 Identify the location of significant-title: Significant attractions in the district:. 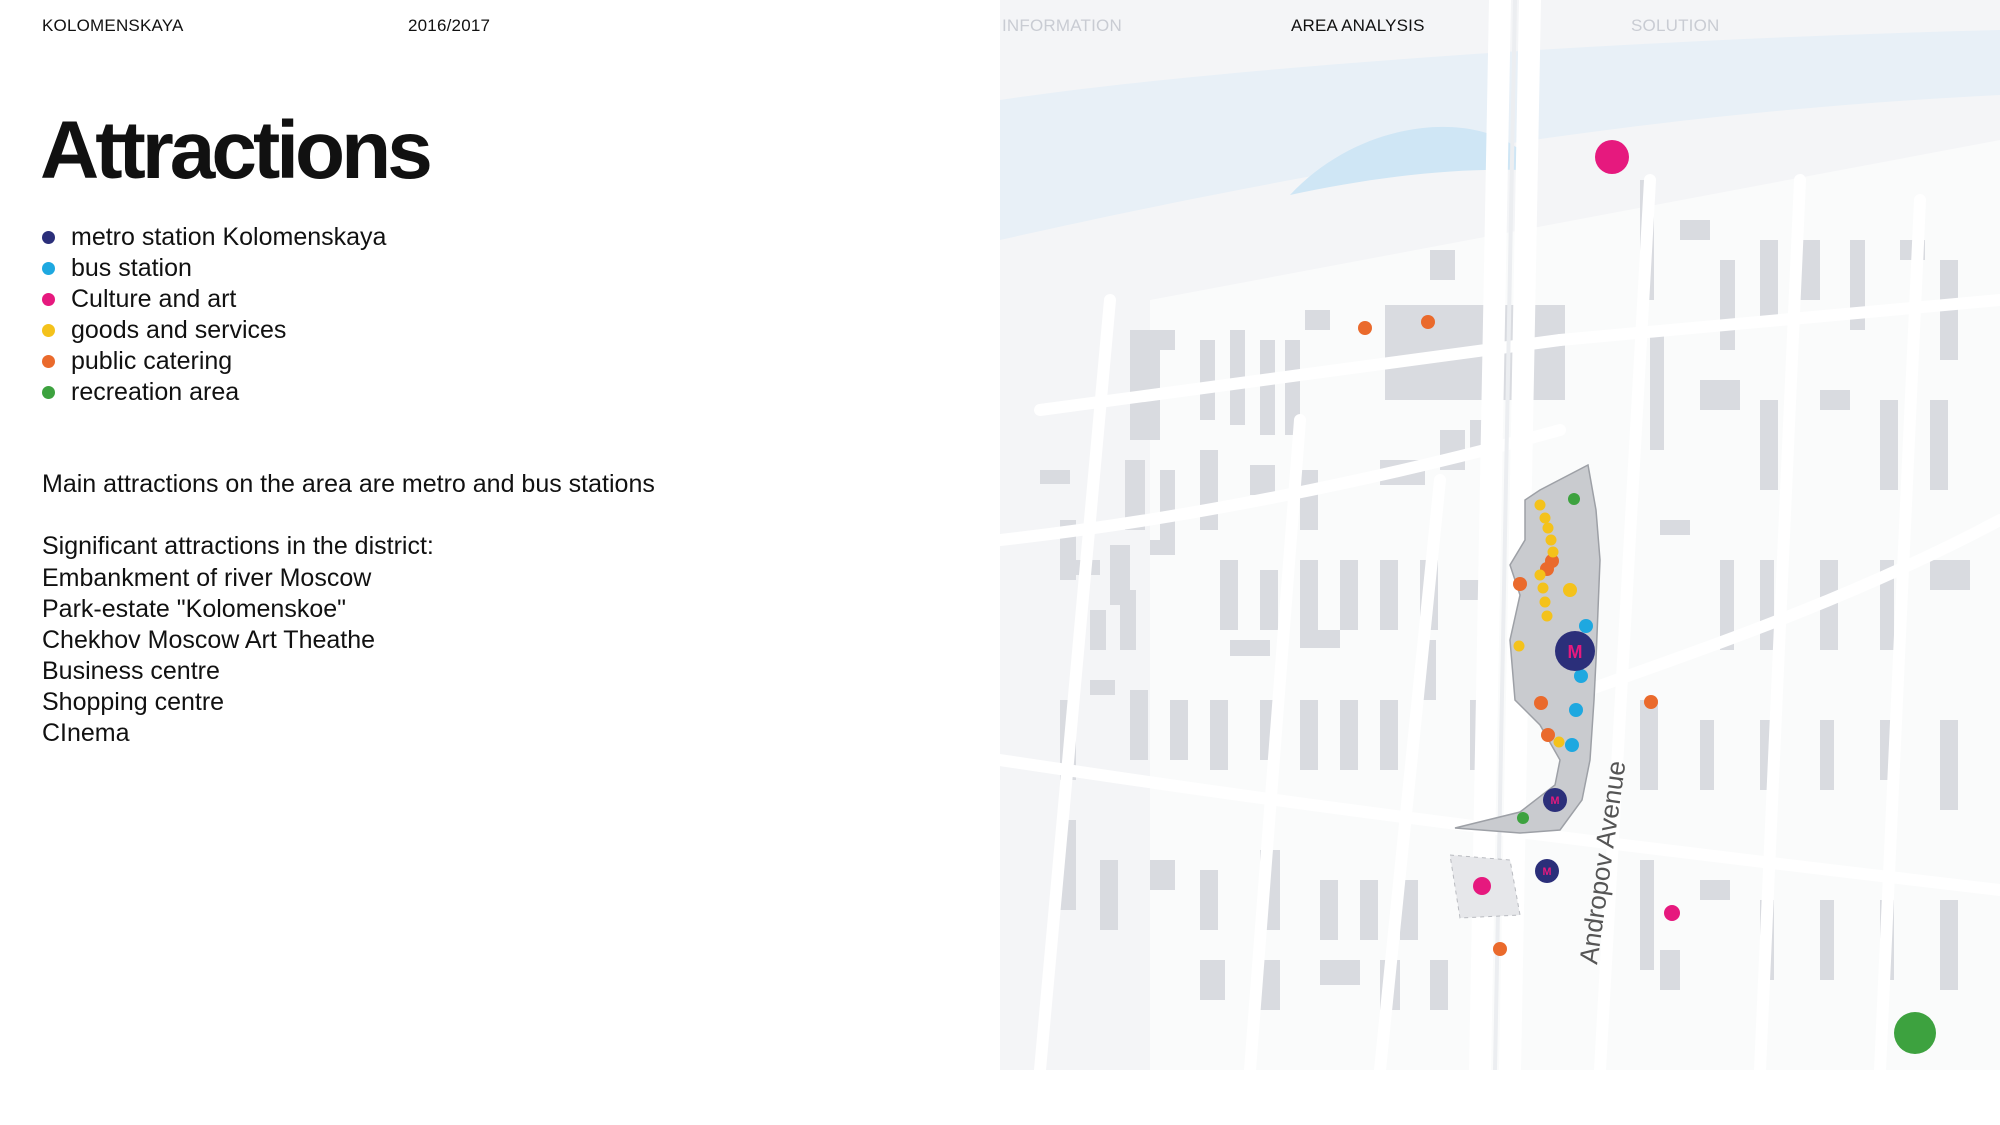
(238, 546).